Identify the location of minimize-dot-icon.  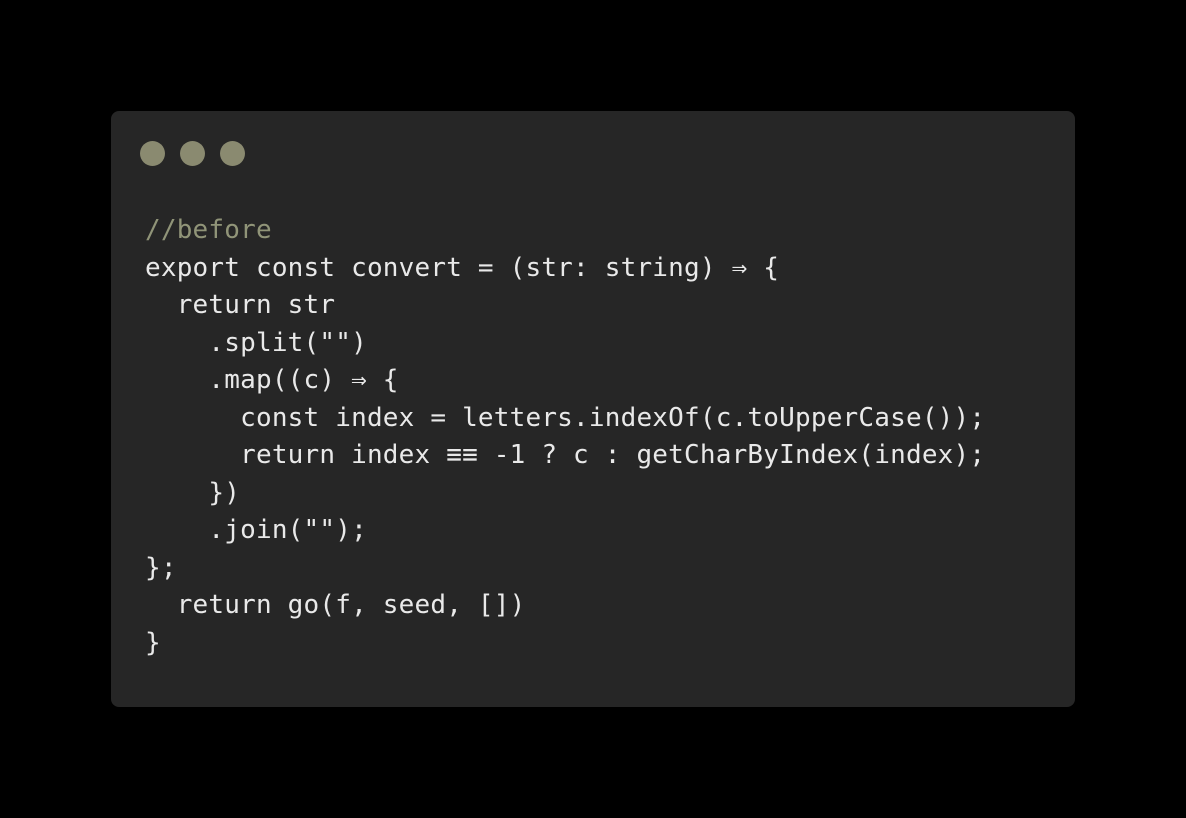
(192, 153).